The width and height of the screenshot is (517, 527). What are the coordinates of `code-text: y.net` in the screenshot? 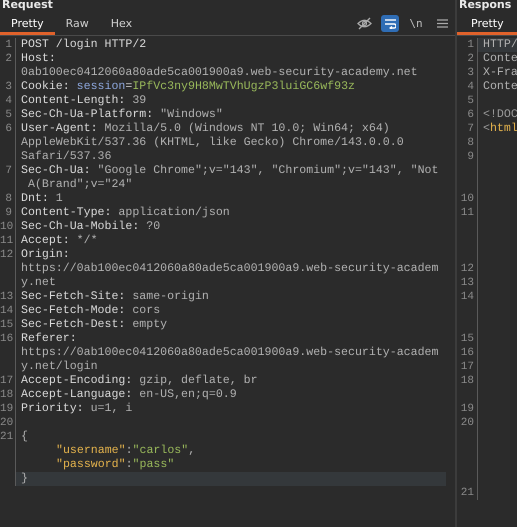 It's located at (38, 282).